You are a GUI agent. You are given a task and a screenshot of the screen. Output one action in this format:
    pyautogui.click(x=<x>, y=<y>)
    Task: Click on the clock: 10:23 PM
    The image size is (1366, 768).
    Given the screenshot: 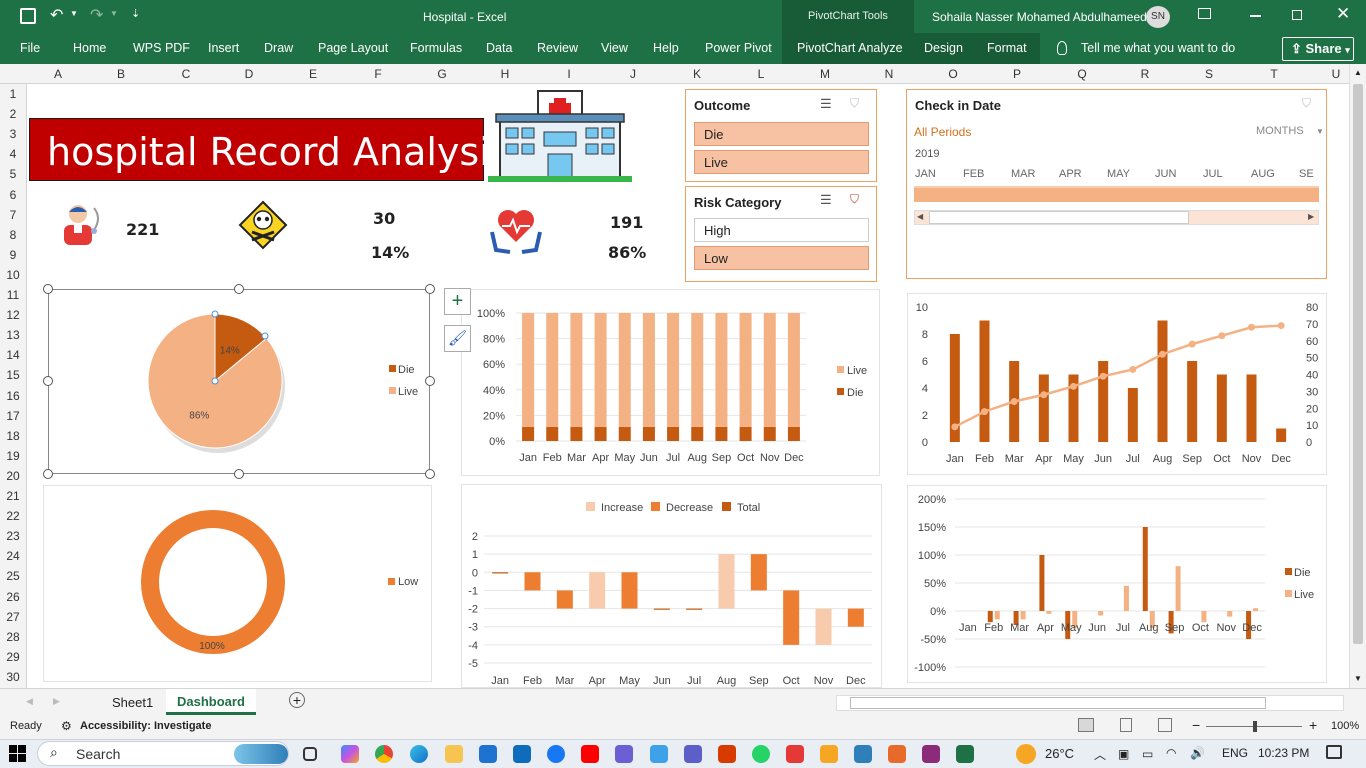 What is the action you would take?
    pyautogui.click(x=1283, y=753)
    